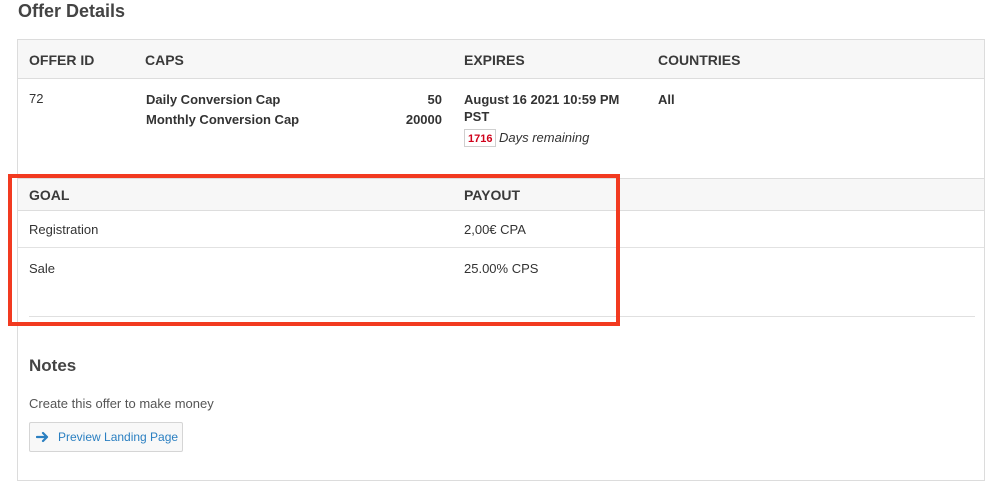 This screenshot has height=491, width=1002. Describe the element at coordinates (699, 60) in the screenshot. I see `column-header-countries: COUNTRIES` at that location.